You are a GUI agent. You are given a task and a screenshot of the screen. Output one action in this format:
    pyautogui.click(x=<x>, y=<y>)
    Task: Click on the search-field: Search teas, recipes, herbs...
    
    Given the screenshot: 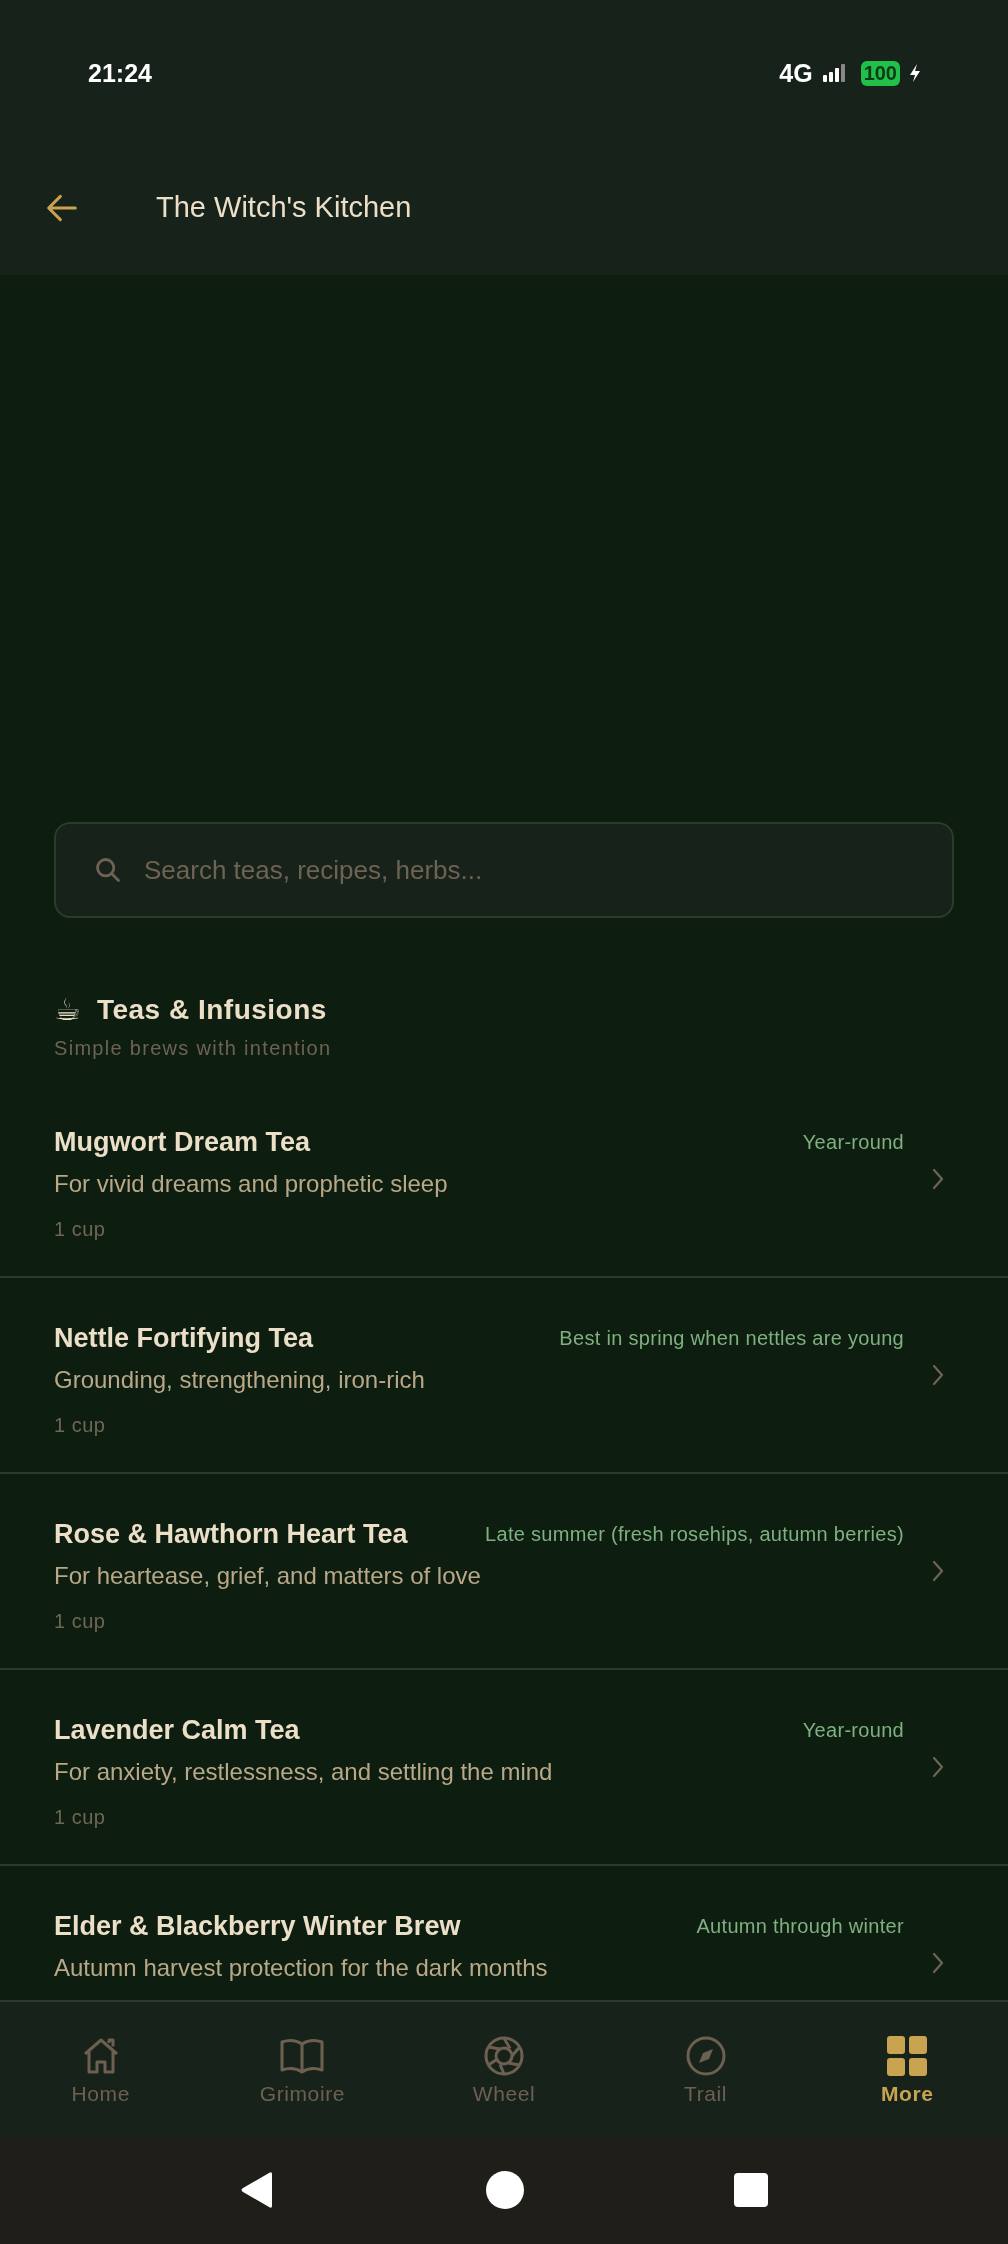 What is the action you would take?
    pyautogui.click(x=504, y=870)
    